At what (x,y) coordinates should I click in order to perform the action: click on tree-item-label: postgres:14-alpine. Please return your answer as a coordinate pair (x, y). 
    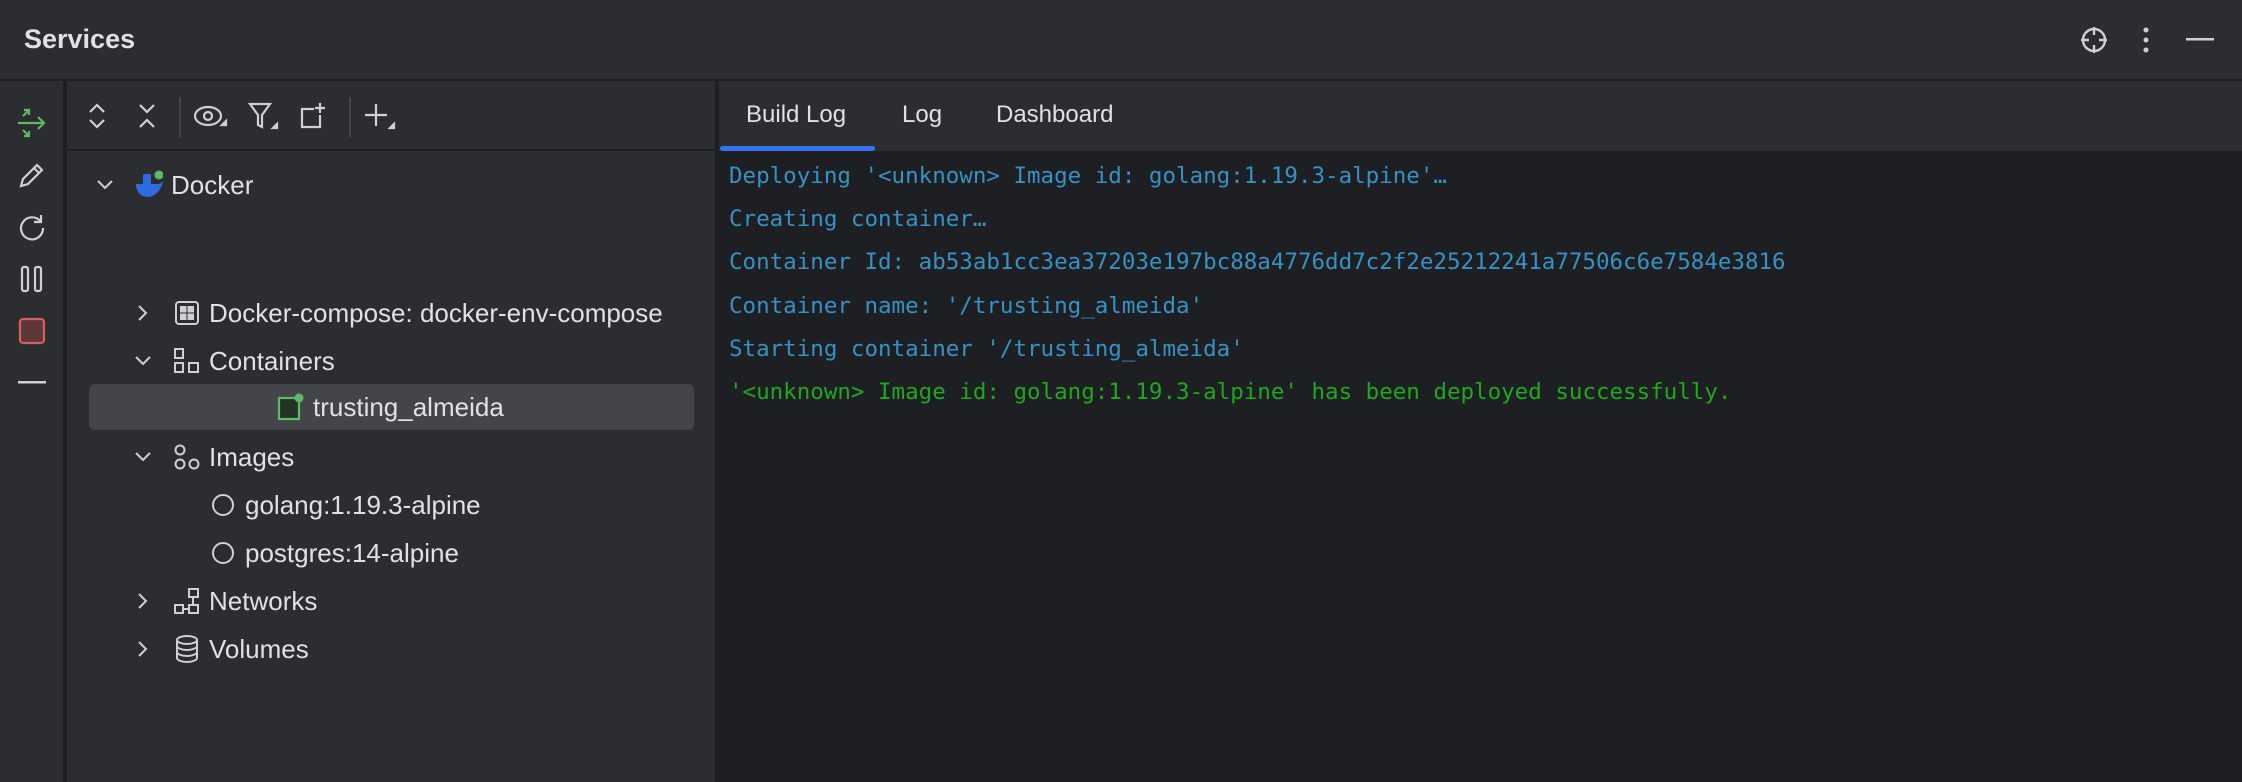
    Looking at the image, I should click on (352, 552).